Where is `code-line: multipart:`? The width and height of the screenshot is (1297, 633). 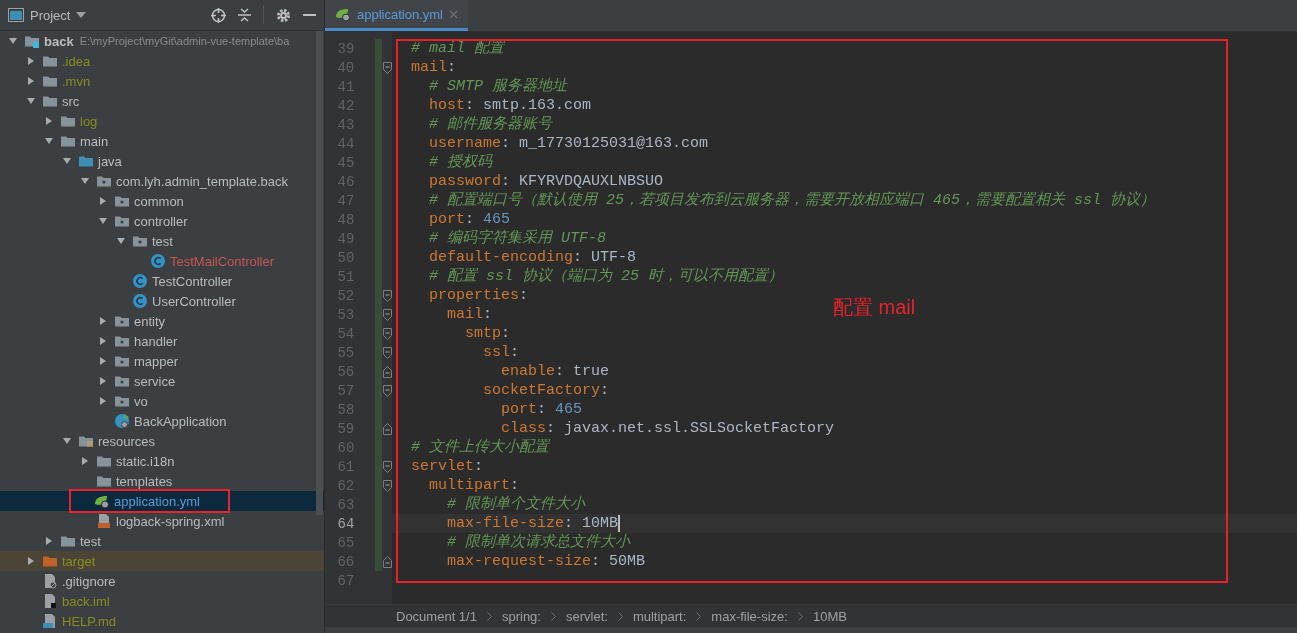
code-line: multipart: is located at coordinates (474, 485).